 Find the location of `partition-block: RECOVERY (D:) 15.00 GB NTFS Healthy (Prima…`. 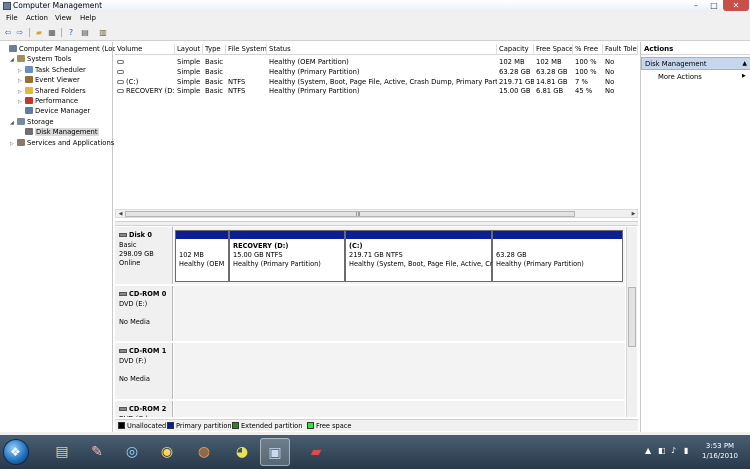

partition-block: RECOVERY (D:) 15.00 GB NTFS Healthy (Prima… is located at coordinates (287, 256).